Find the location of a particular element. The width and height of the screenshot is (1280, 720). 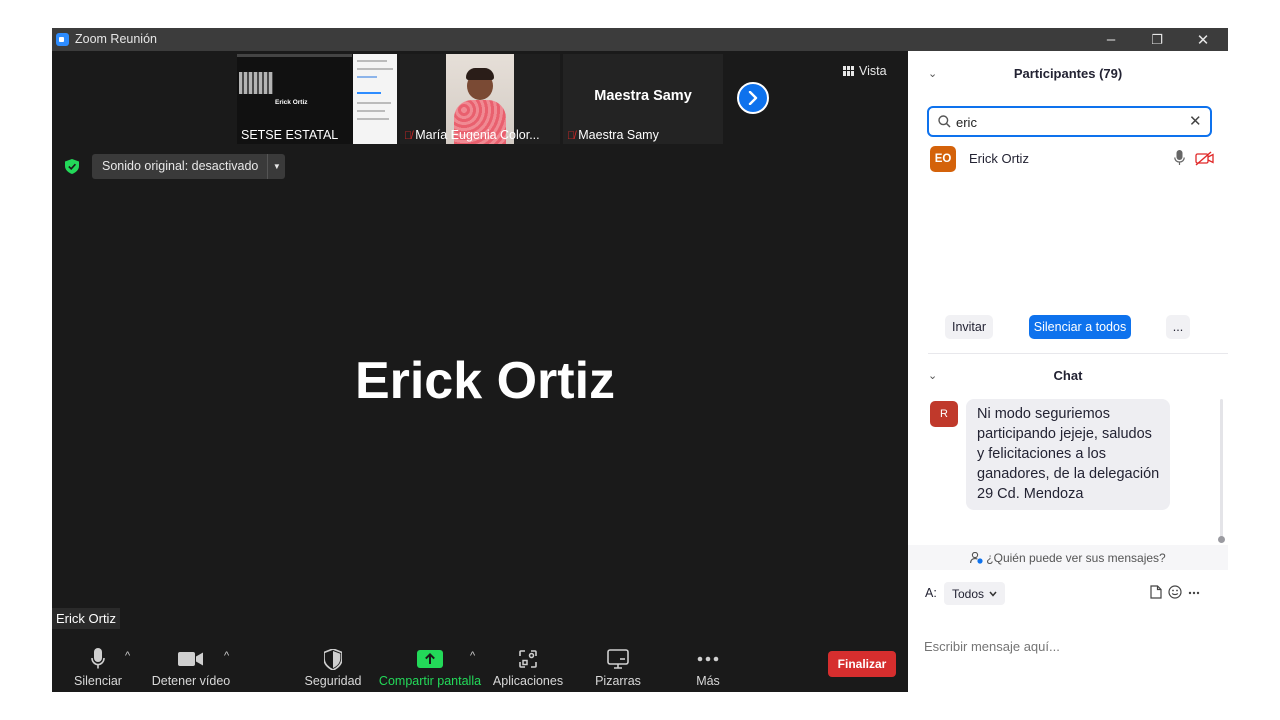

title-bar: Zoom Reunión – ❐ ✕ is located at coordinates (640, 39).